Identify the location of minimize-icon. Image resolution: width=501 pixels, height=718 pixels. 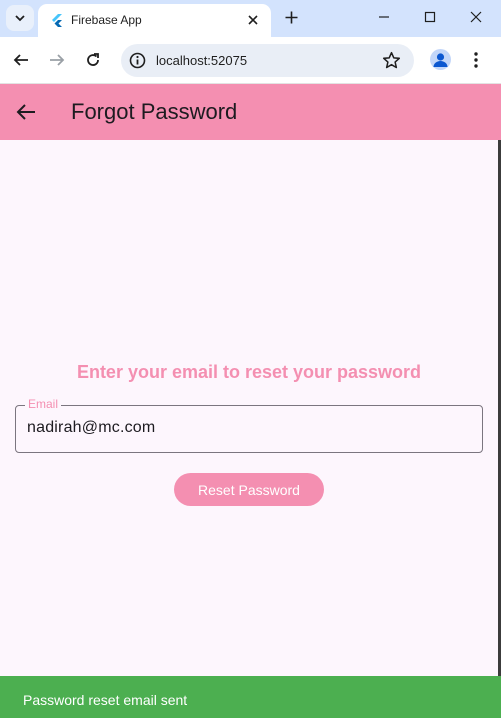
(384, 17).